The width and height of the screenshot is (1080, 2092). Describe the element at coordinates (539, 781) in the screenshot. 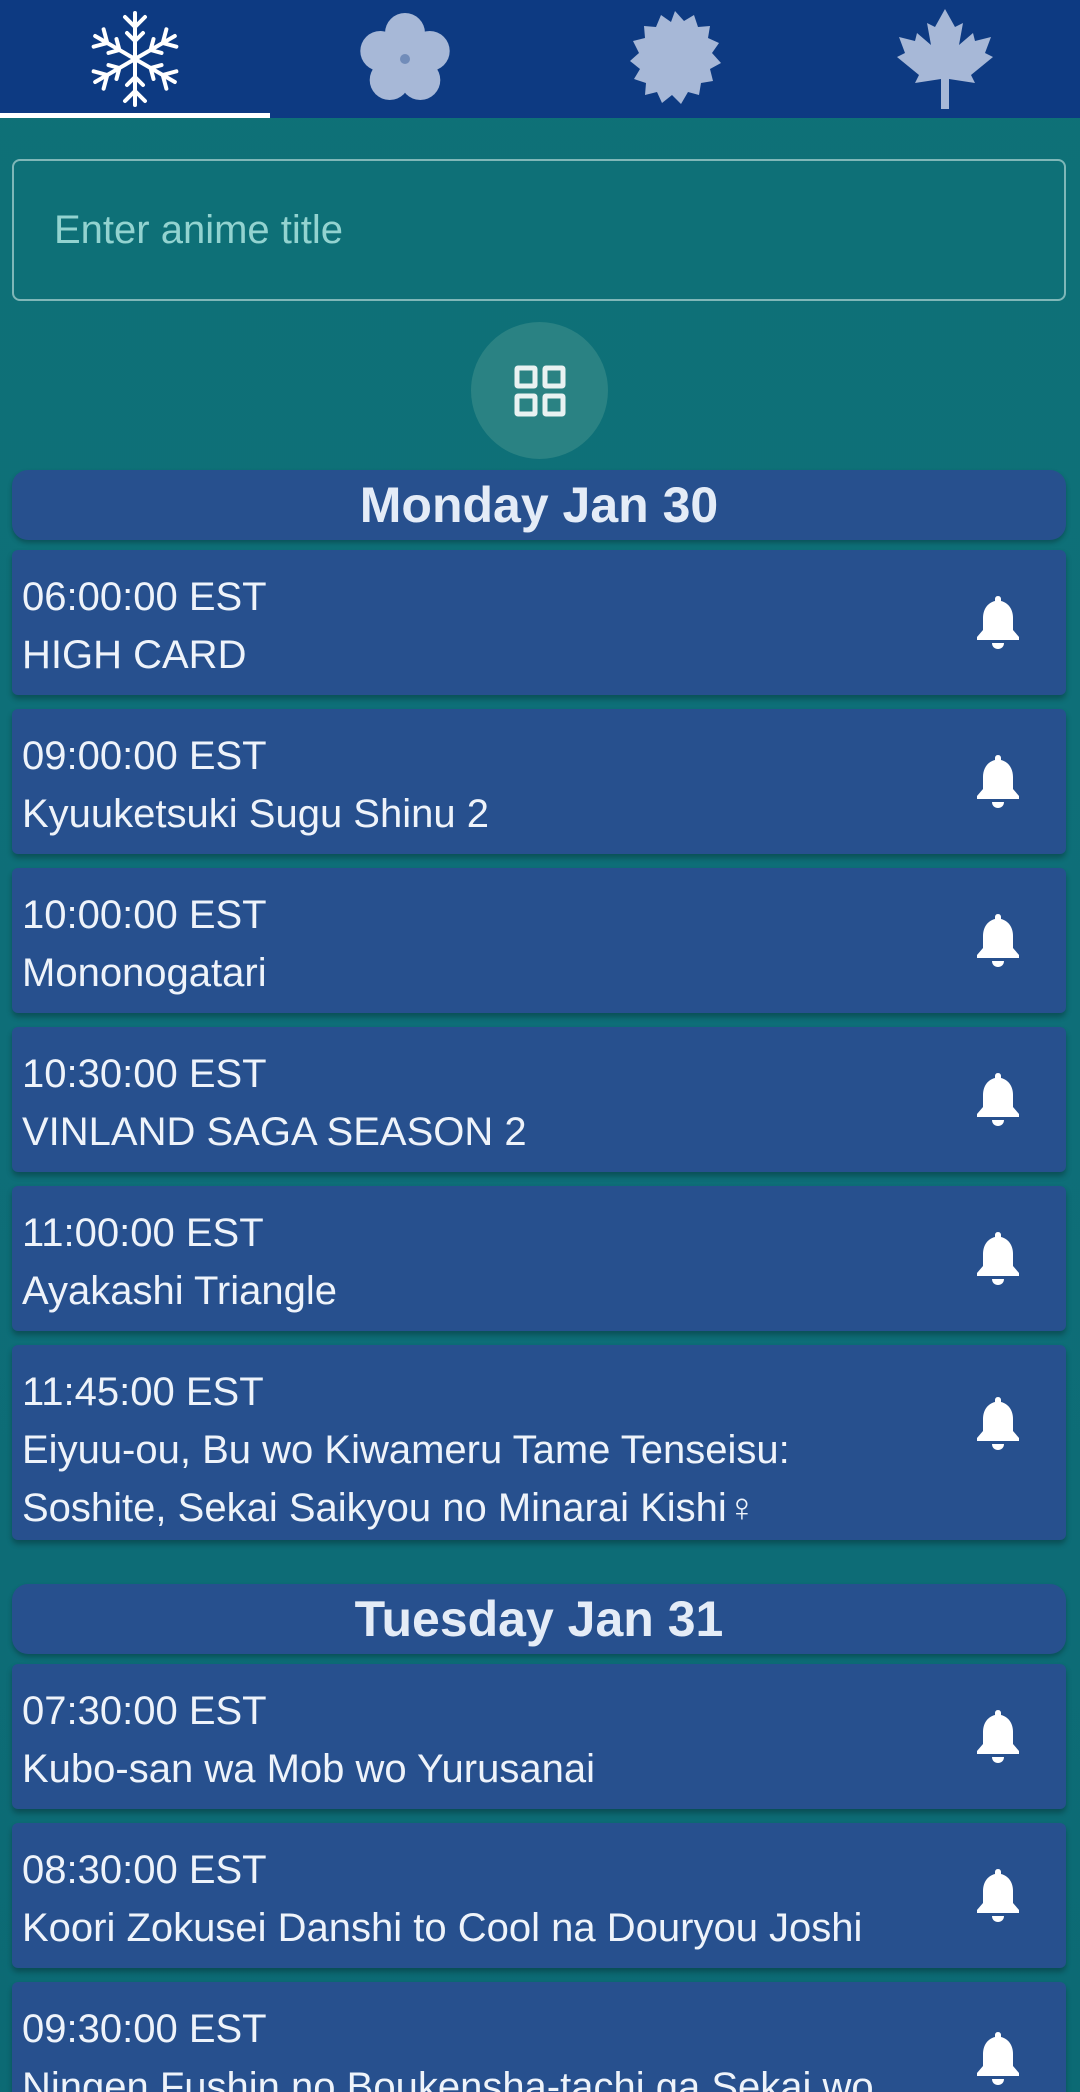

I see `schedule-card: 09:00:00 EST Kyuuketsuki Sugu Shinu 2` at that location.